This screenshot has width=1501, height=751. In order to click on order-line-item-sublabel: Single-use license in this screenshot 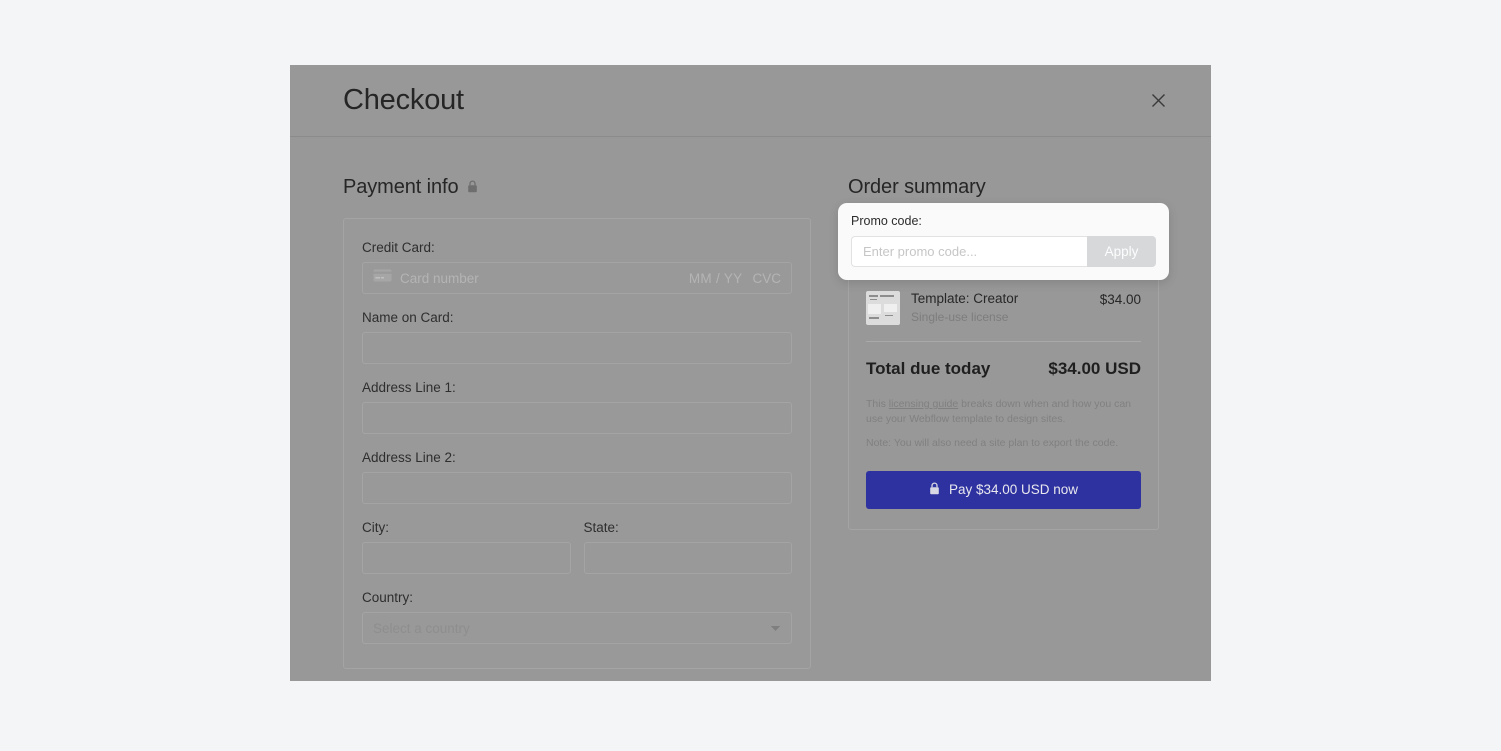, I will do `click(960, 316)`.